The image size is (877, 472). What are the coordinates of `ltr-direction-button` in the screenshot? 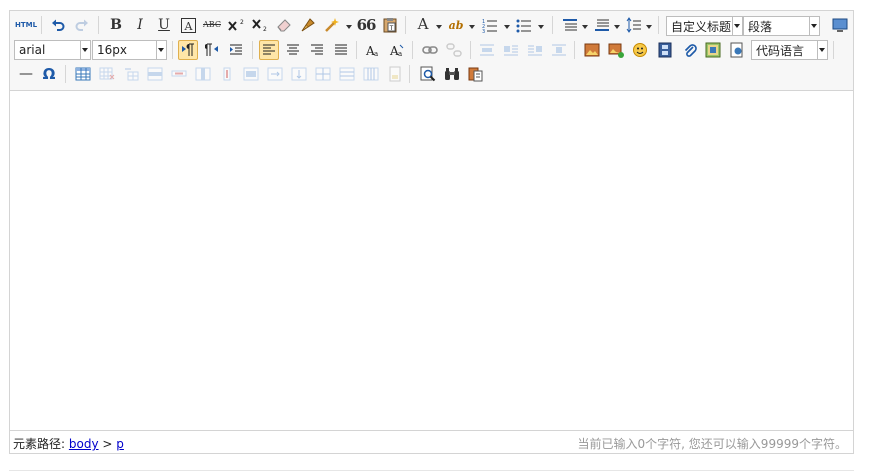 It's located at (188, 50).